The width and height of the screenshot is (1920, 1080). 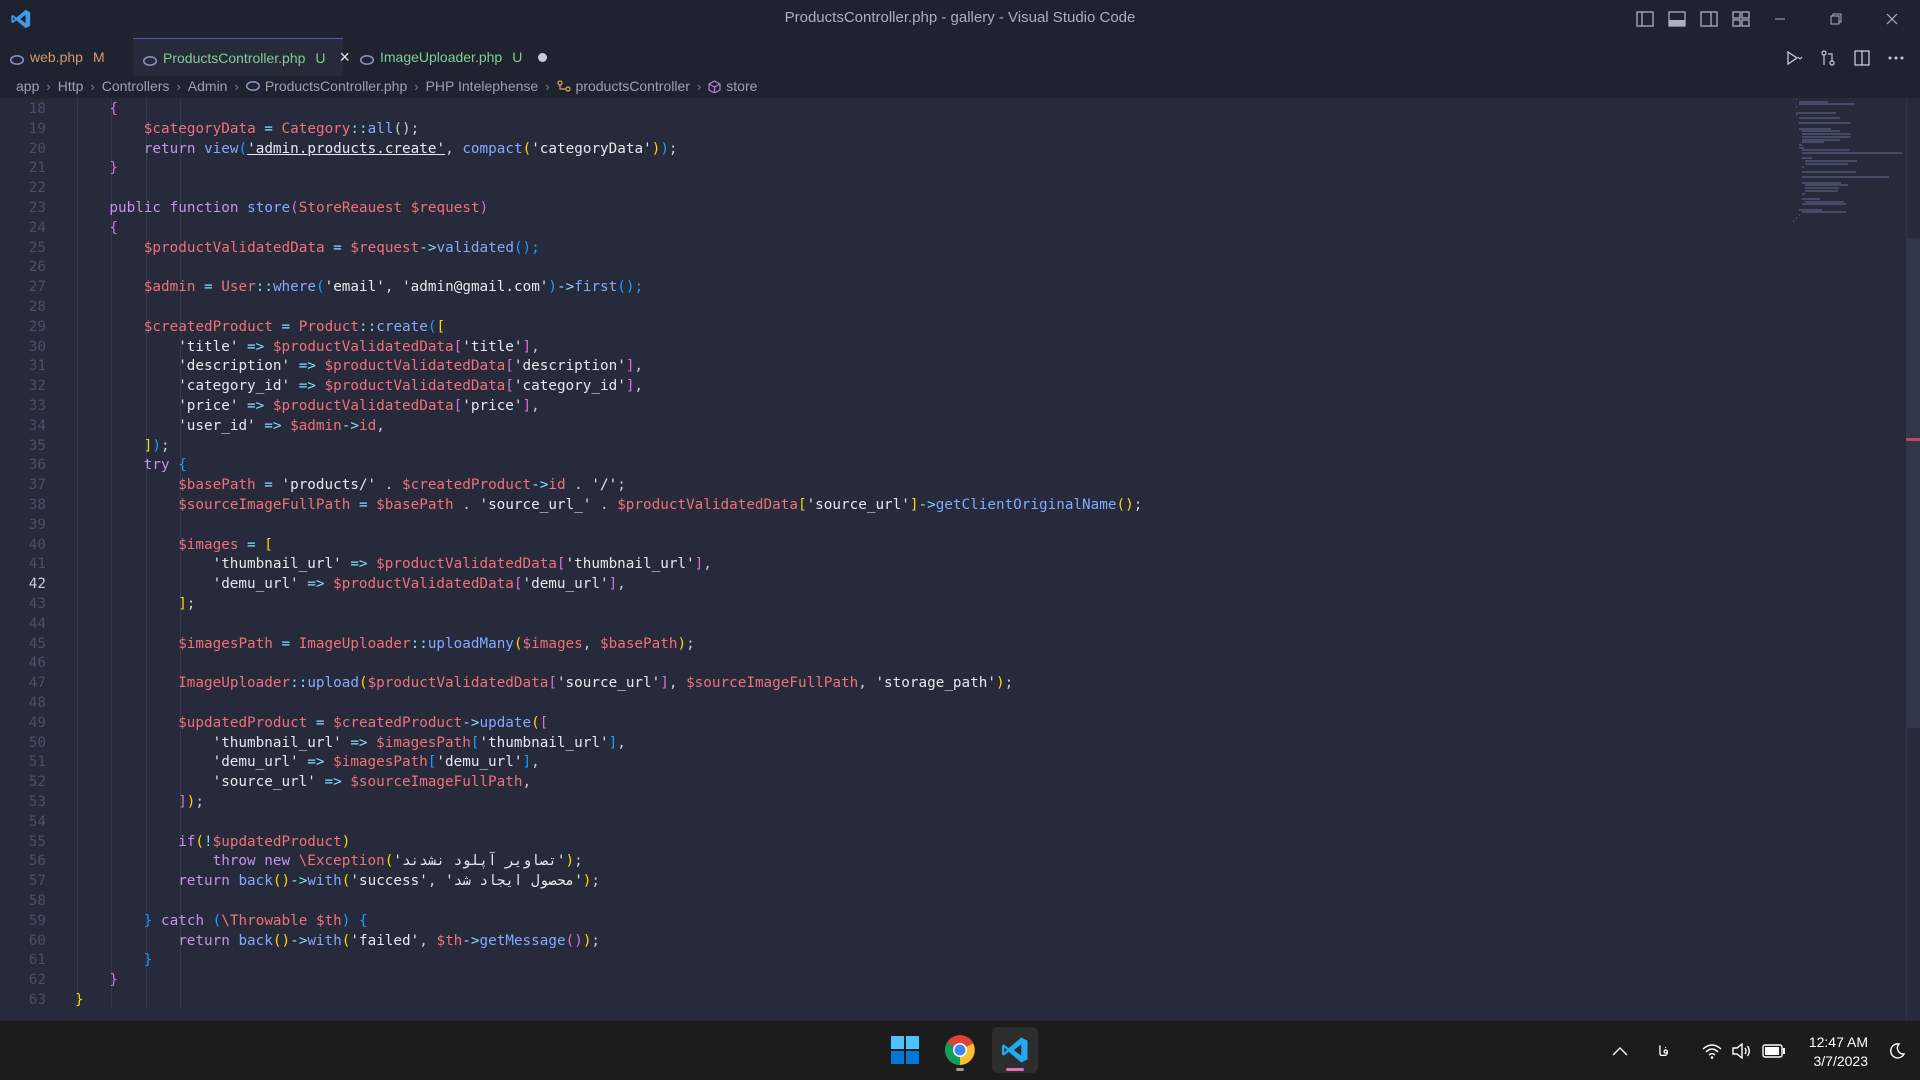 What do you see at coordinates (890, 980) in the screenshot?
I see `code-line: 62}` at bounding box center [890, 980].